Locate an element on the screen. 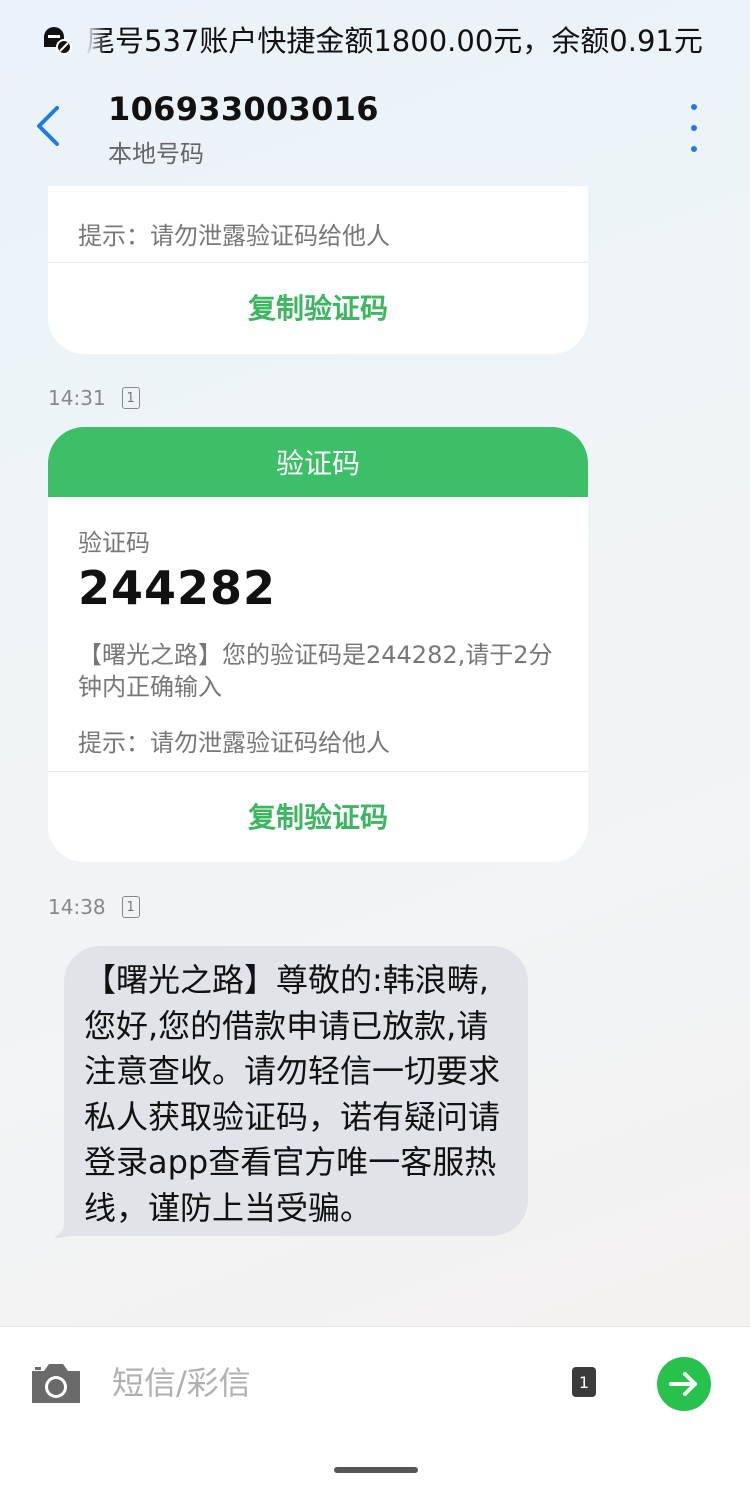 The image size is (750, 1500). send-button is located at coordinates (684, 1384).